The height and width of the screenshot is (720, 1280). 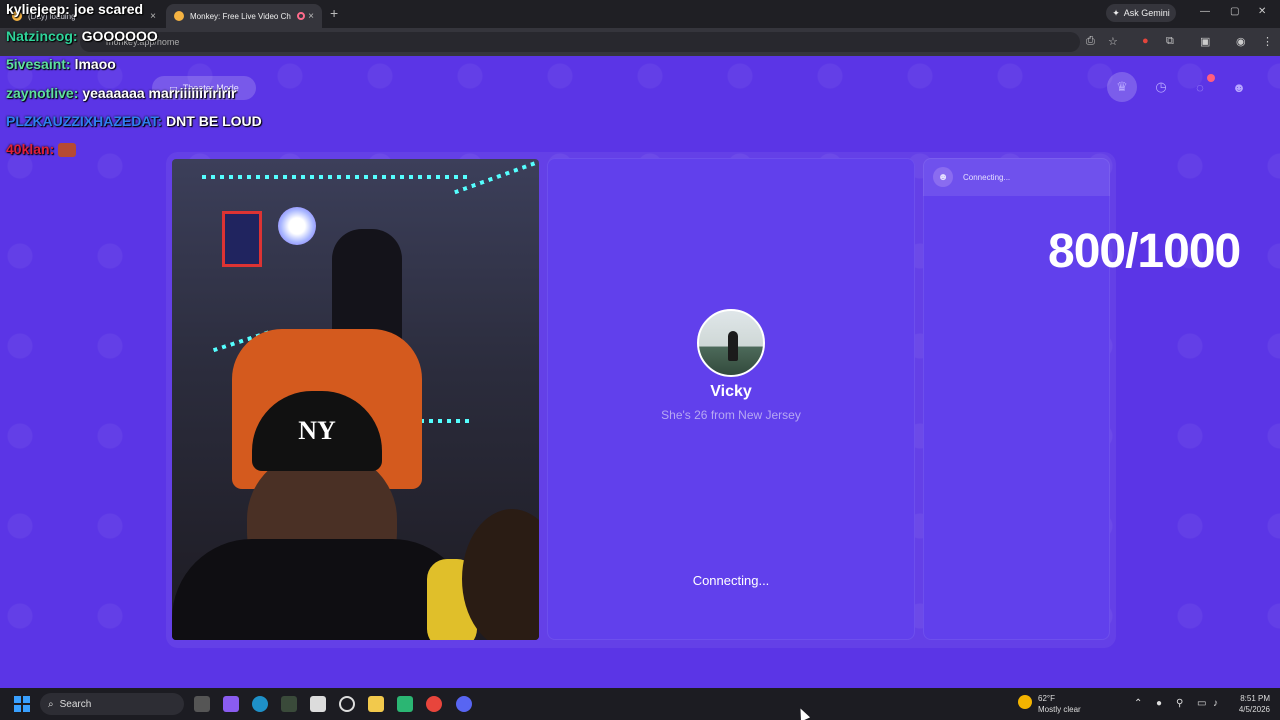 I want to click on sparkle-icon: ✦, so click(x=1116, y=12).